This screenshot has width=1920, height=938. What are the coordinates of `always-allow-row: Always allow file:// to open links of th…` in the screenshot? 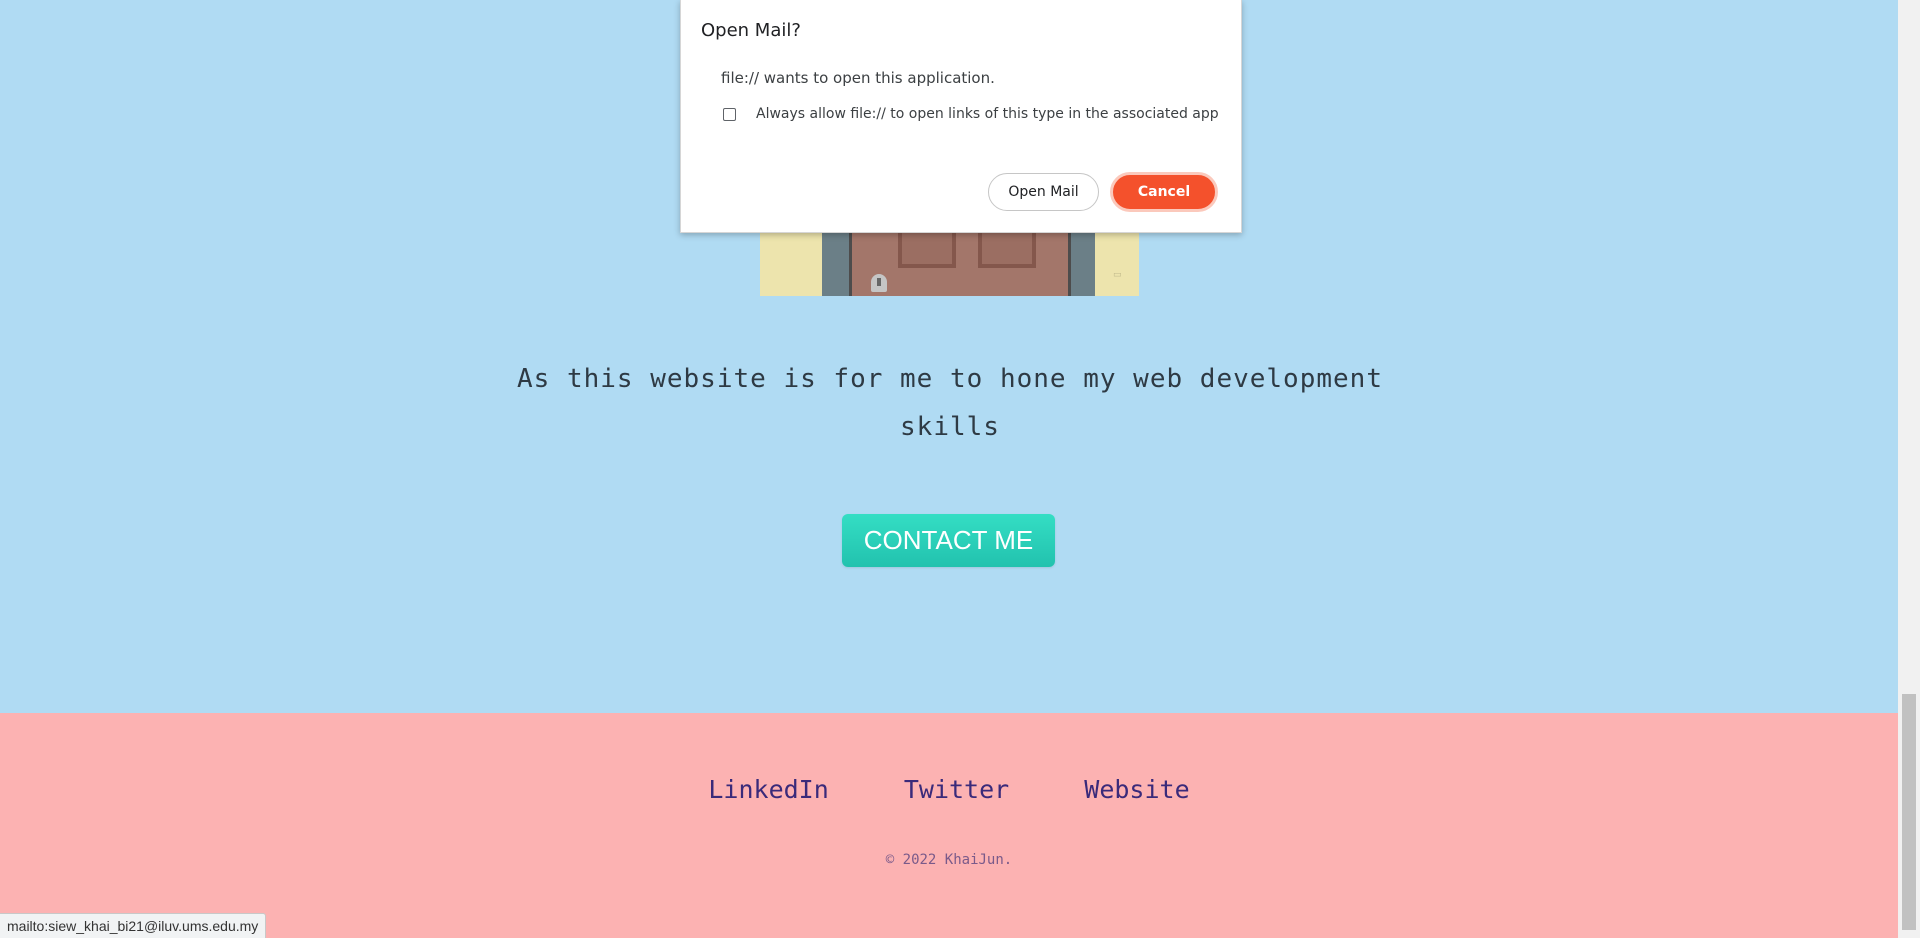 It's located at (971, 114).